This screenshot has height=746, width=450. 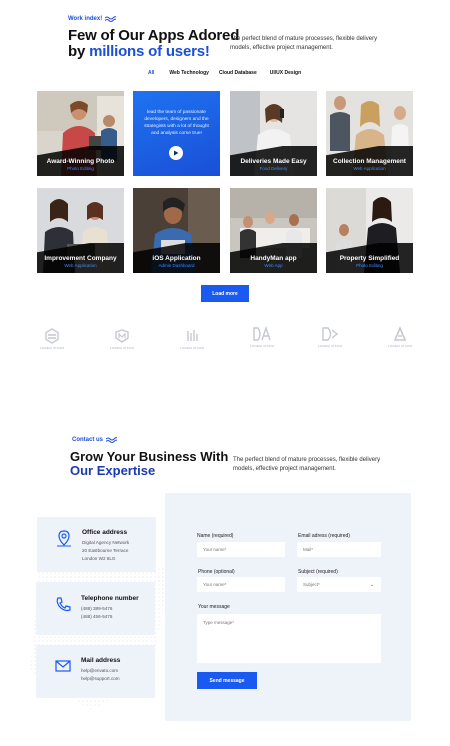 What do you see at coordinates (215, 536) in the screenshot?
I see `name-label: Name (required)` at bounding box center [215, 536].